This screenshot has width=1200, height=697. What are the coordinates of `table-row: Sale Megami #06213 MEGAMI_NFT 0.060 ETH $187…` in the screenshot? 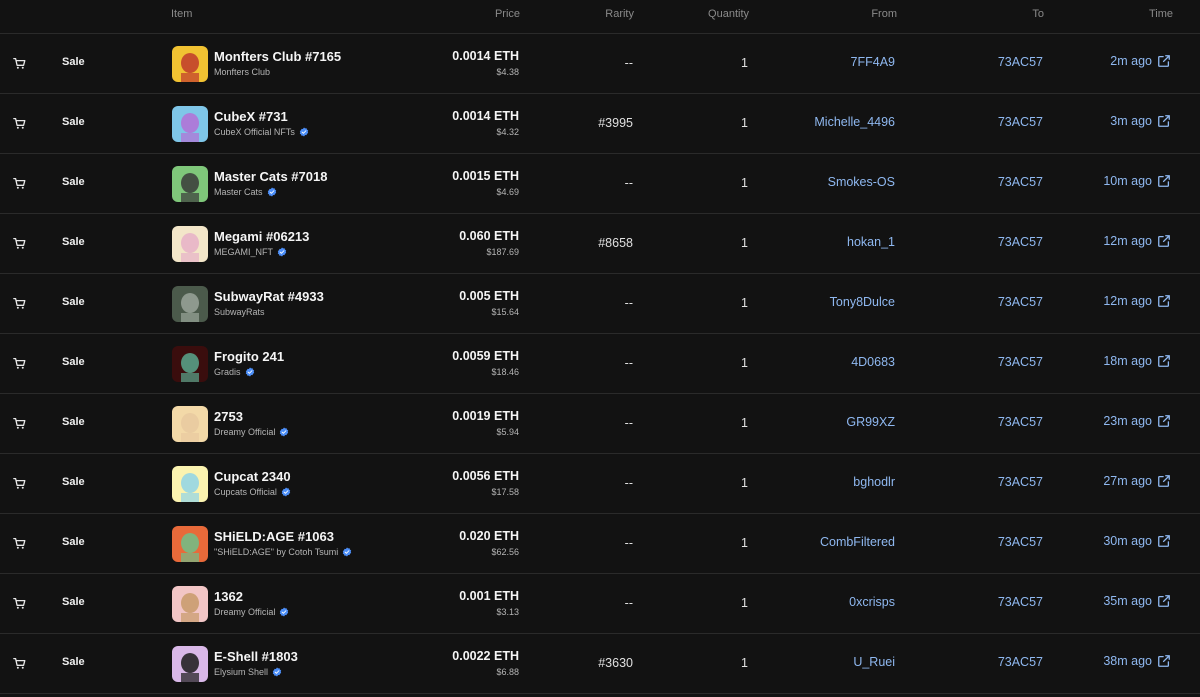 It's located at (600, 244).